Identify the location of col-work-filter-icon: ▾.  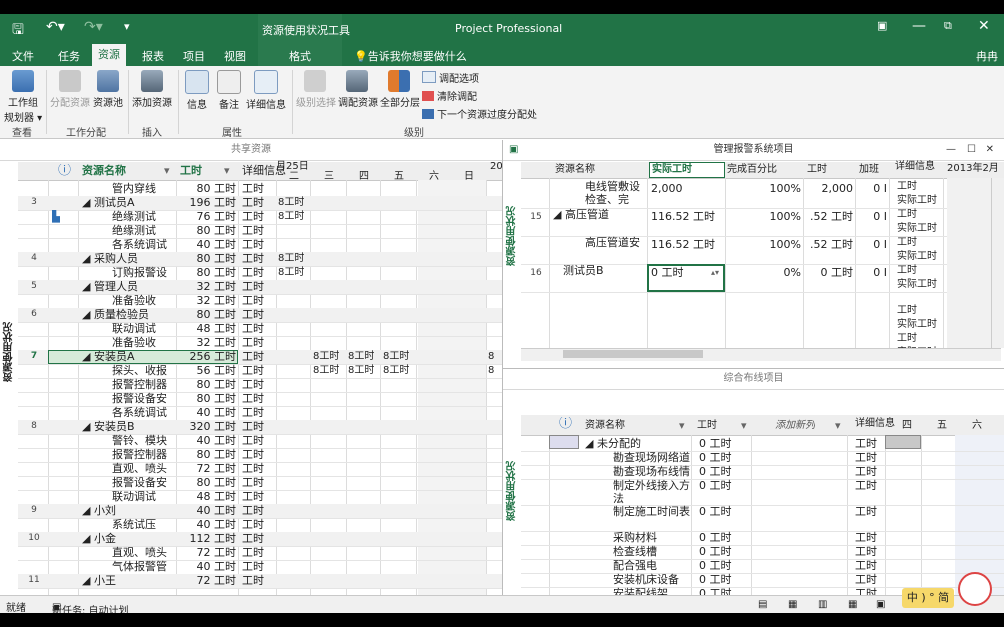
(744, 426).